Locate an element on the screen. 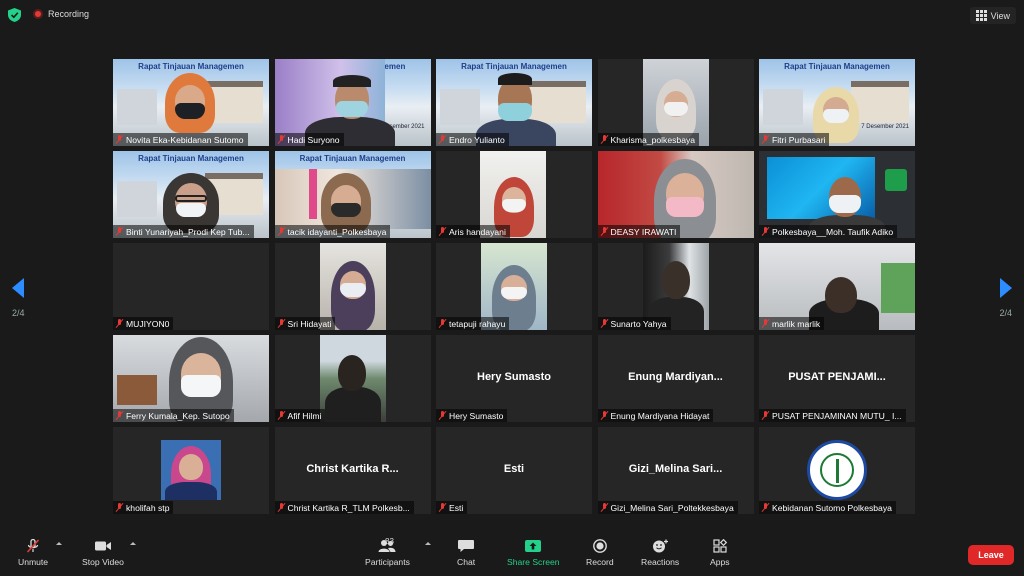 The width and height of the screenshot is (1024, 576). participant-name-bar: MUJIYON0 is located at coordinates (143, 323).